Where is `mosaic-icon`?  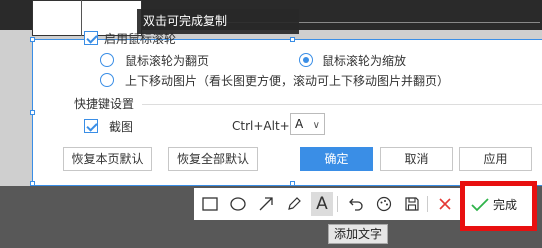
mosaic-icon is located at coordinates (384, 204).